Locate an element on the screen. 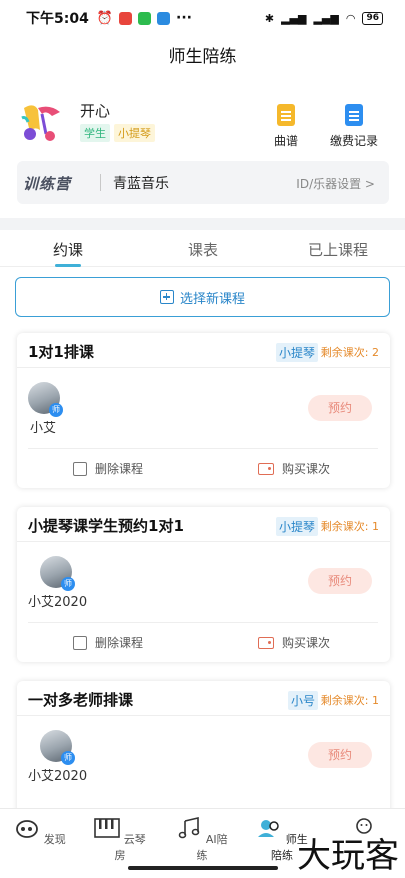 Image resolution: width=405 pixels, height=878 pixels. teacher-name: 小艾 is located at coordinates (43, 428).